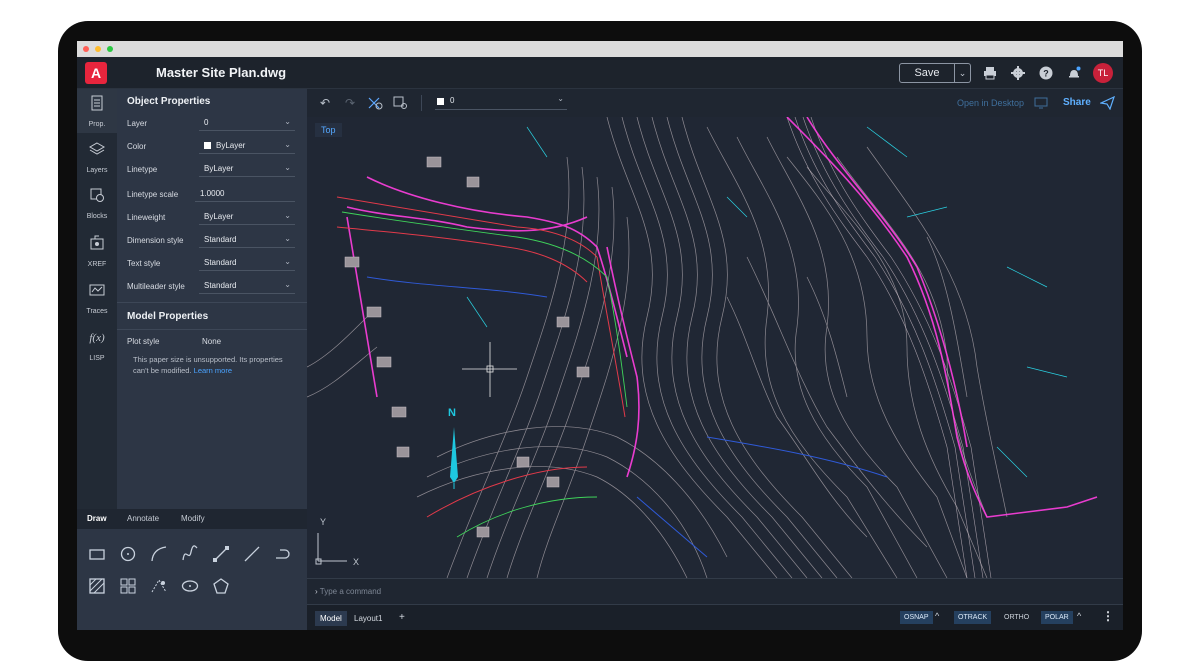  What do you see at coordinates (97, 338) in the screenshot?
I see `svg-text: f(x)` at bounding box center [97, 338].